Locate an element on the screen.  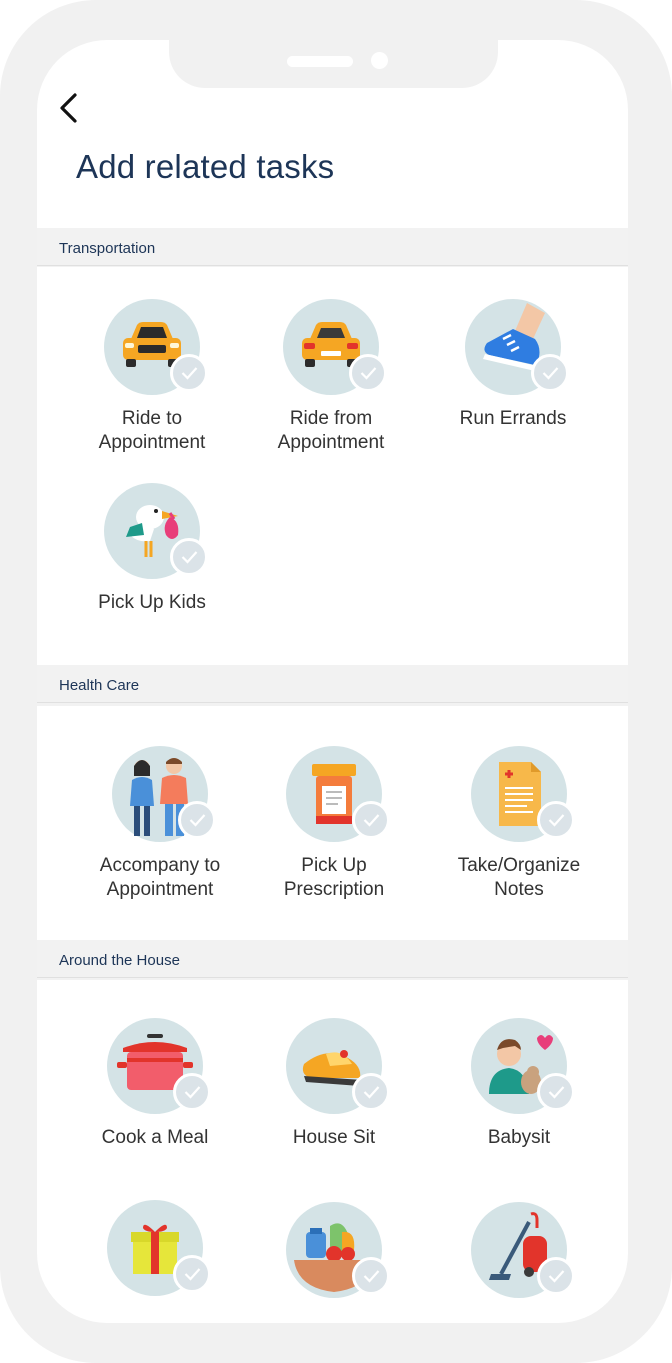
page-title: Add related tasks is located at coordinates (205, 166).